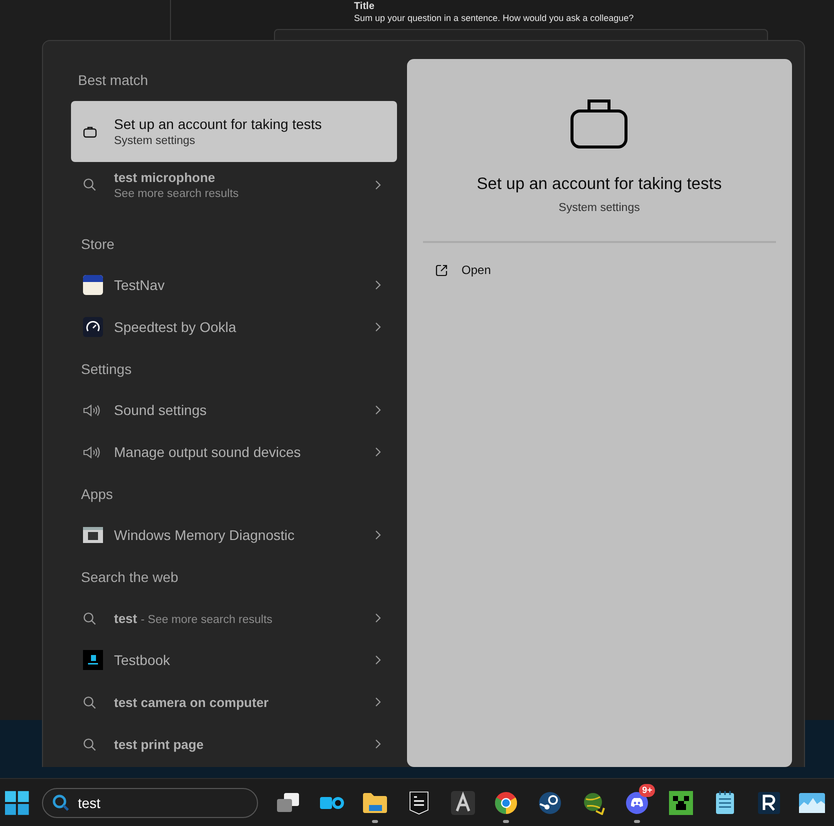  I want to click on notification-badge: 9+, so click(647, 790).